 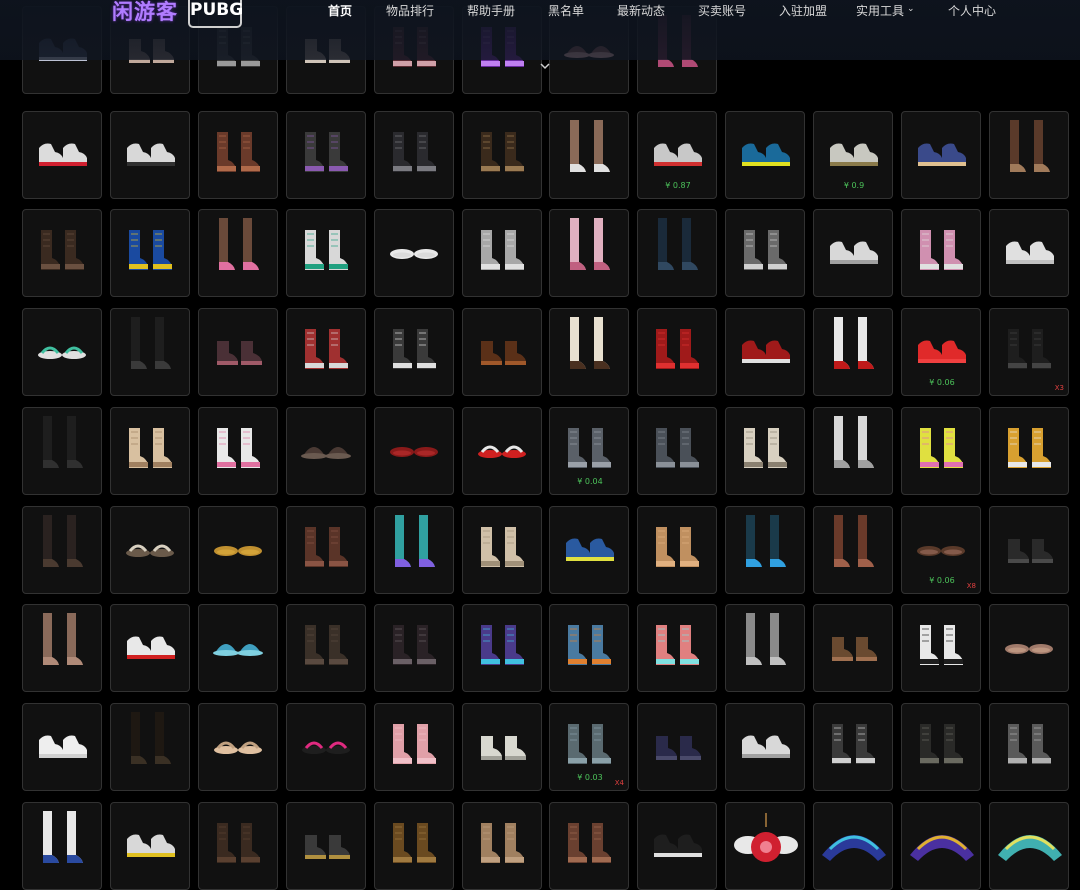 What do you see at coordinates (722, 10) in the screenshot?
I see `nav-link: 买卖账号` at bounding box center [722, 10].